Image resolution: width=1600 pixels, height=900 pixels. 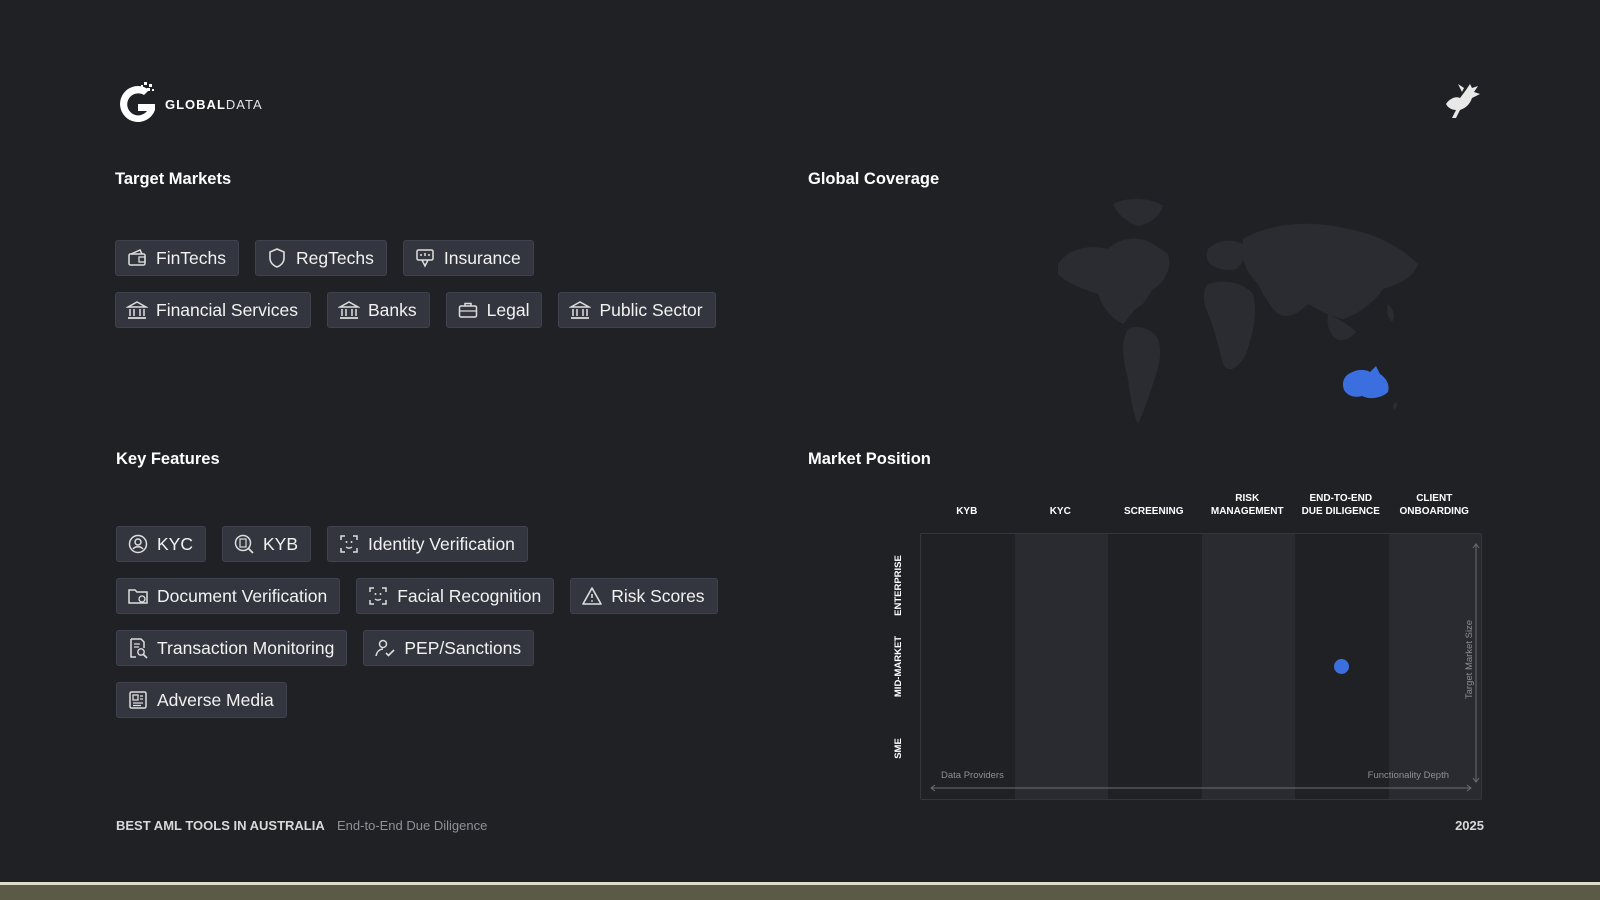 What do you see at coordinates (392, 309) in the screenshot?
I see `chip-label: Banks` at bounding box center [392, 309].